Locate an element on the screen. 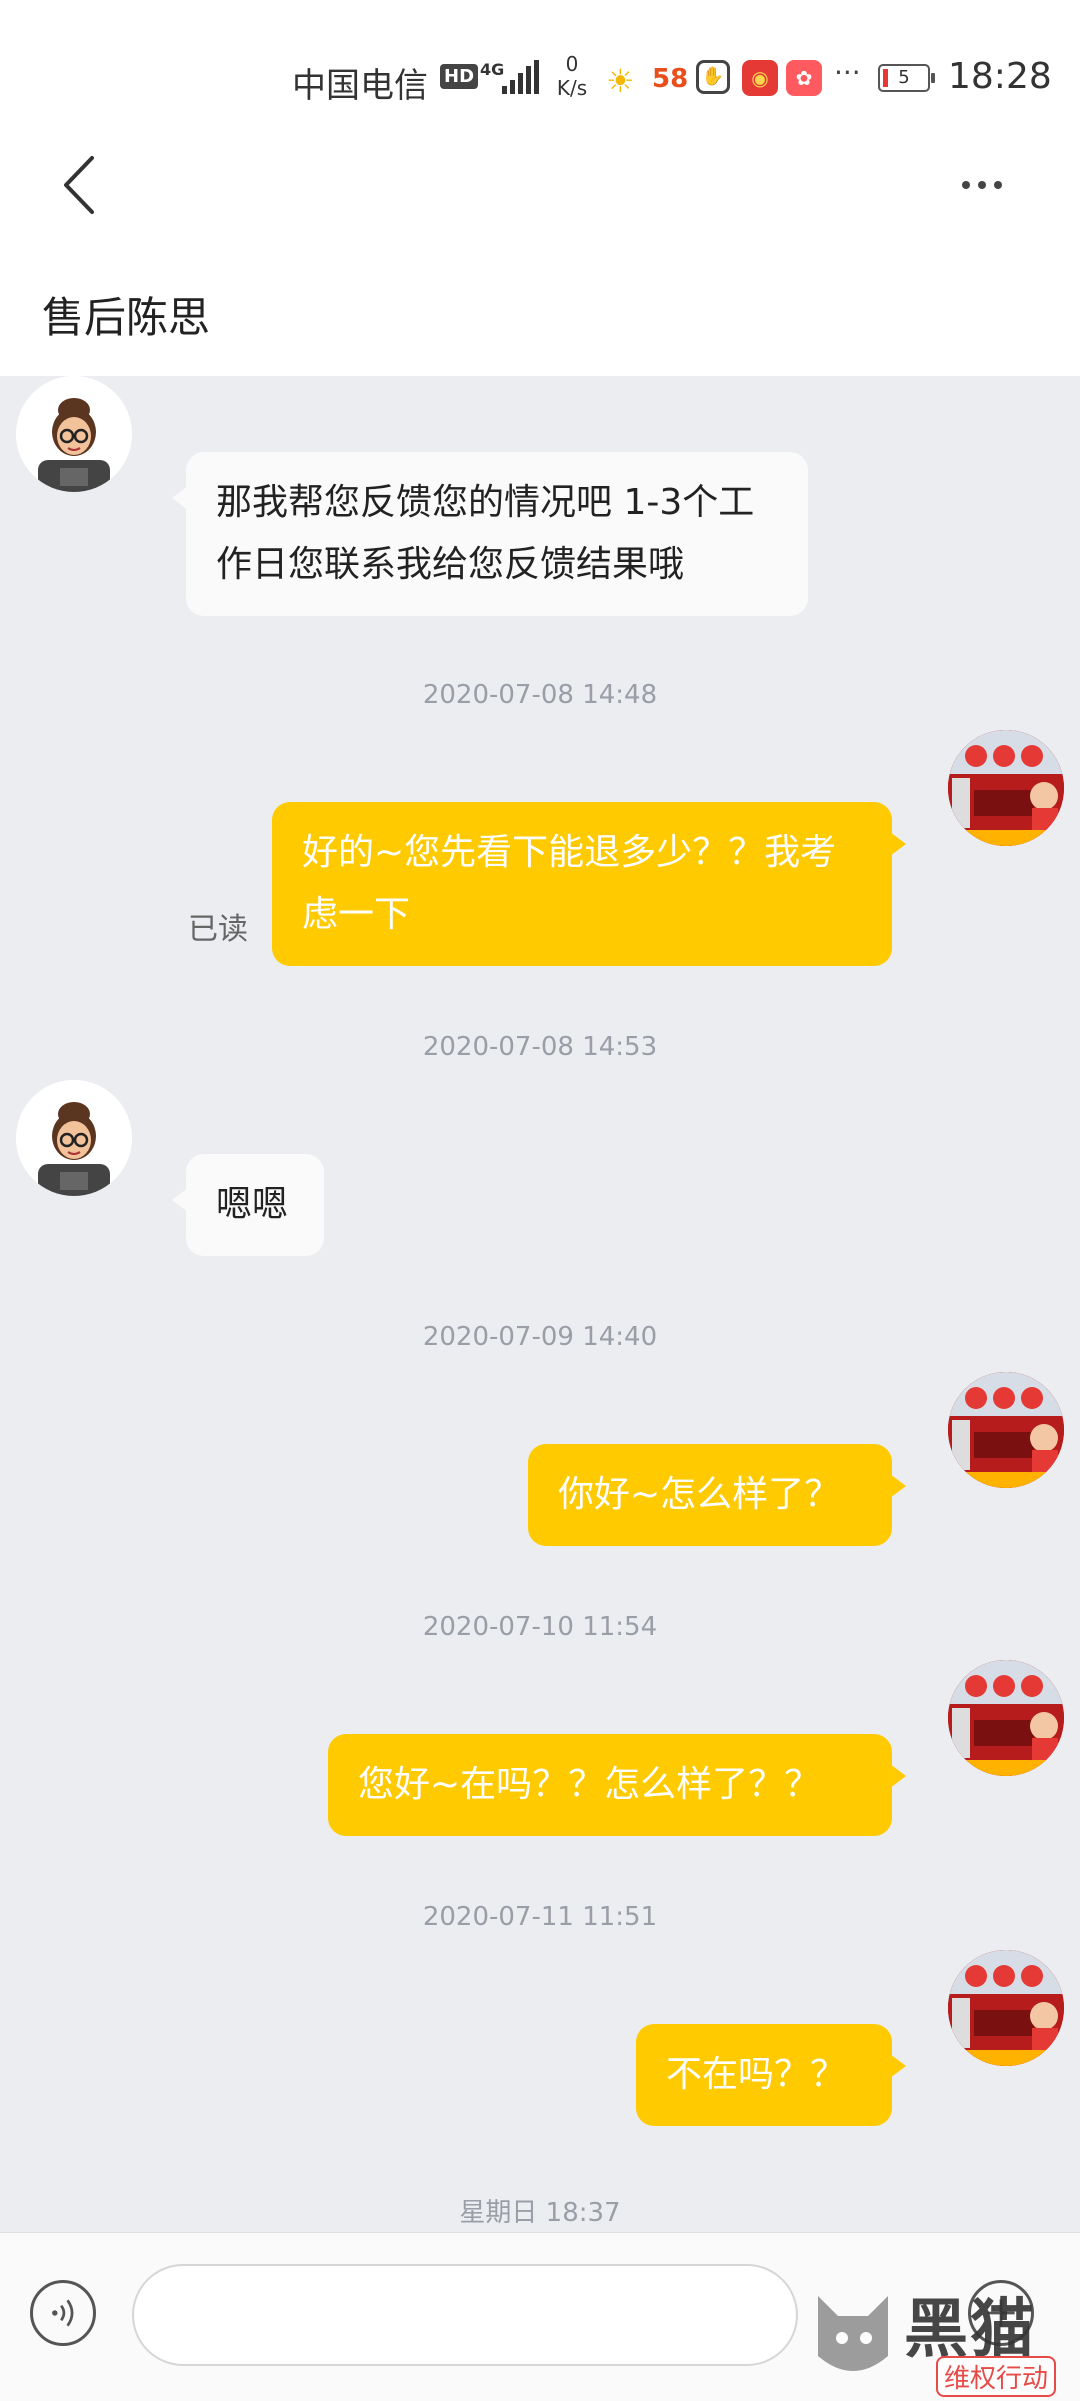 The height and width of the screenshot is (2401, 1080). message-bubble-user: 不在吗？？ is located at coordinates (771, 2075).